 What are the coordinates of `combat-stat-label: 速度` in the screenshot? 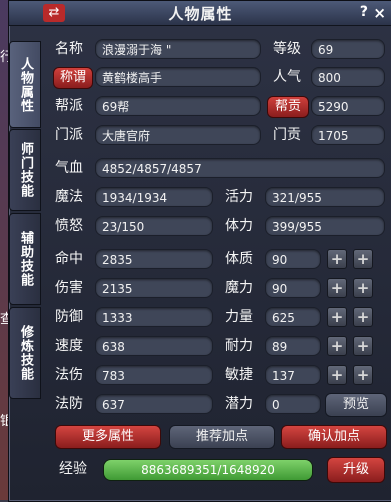 It's located at (69, 346).